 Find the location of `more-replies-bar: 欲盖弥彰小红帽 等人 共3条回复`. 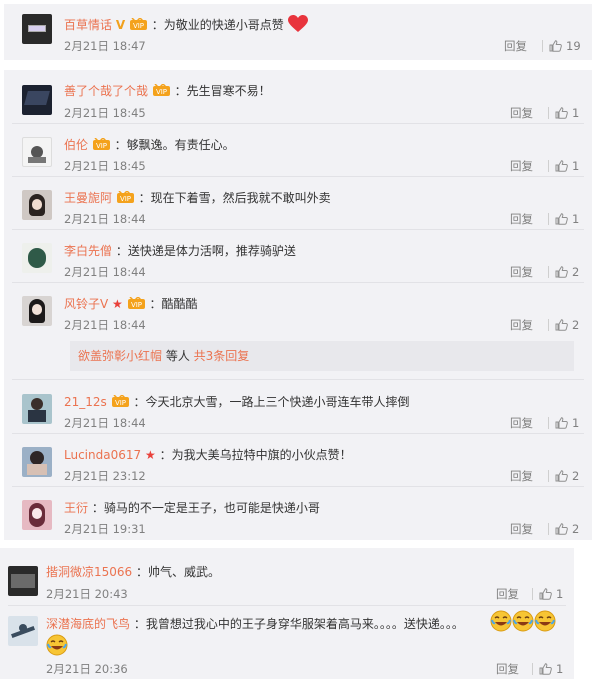

more-replies-bar: 欲盖弥彰小红帽 等人 共3条回复 is located at coordinates (322, 356).